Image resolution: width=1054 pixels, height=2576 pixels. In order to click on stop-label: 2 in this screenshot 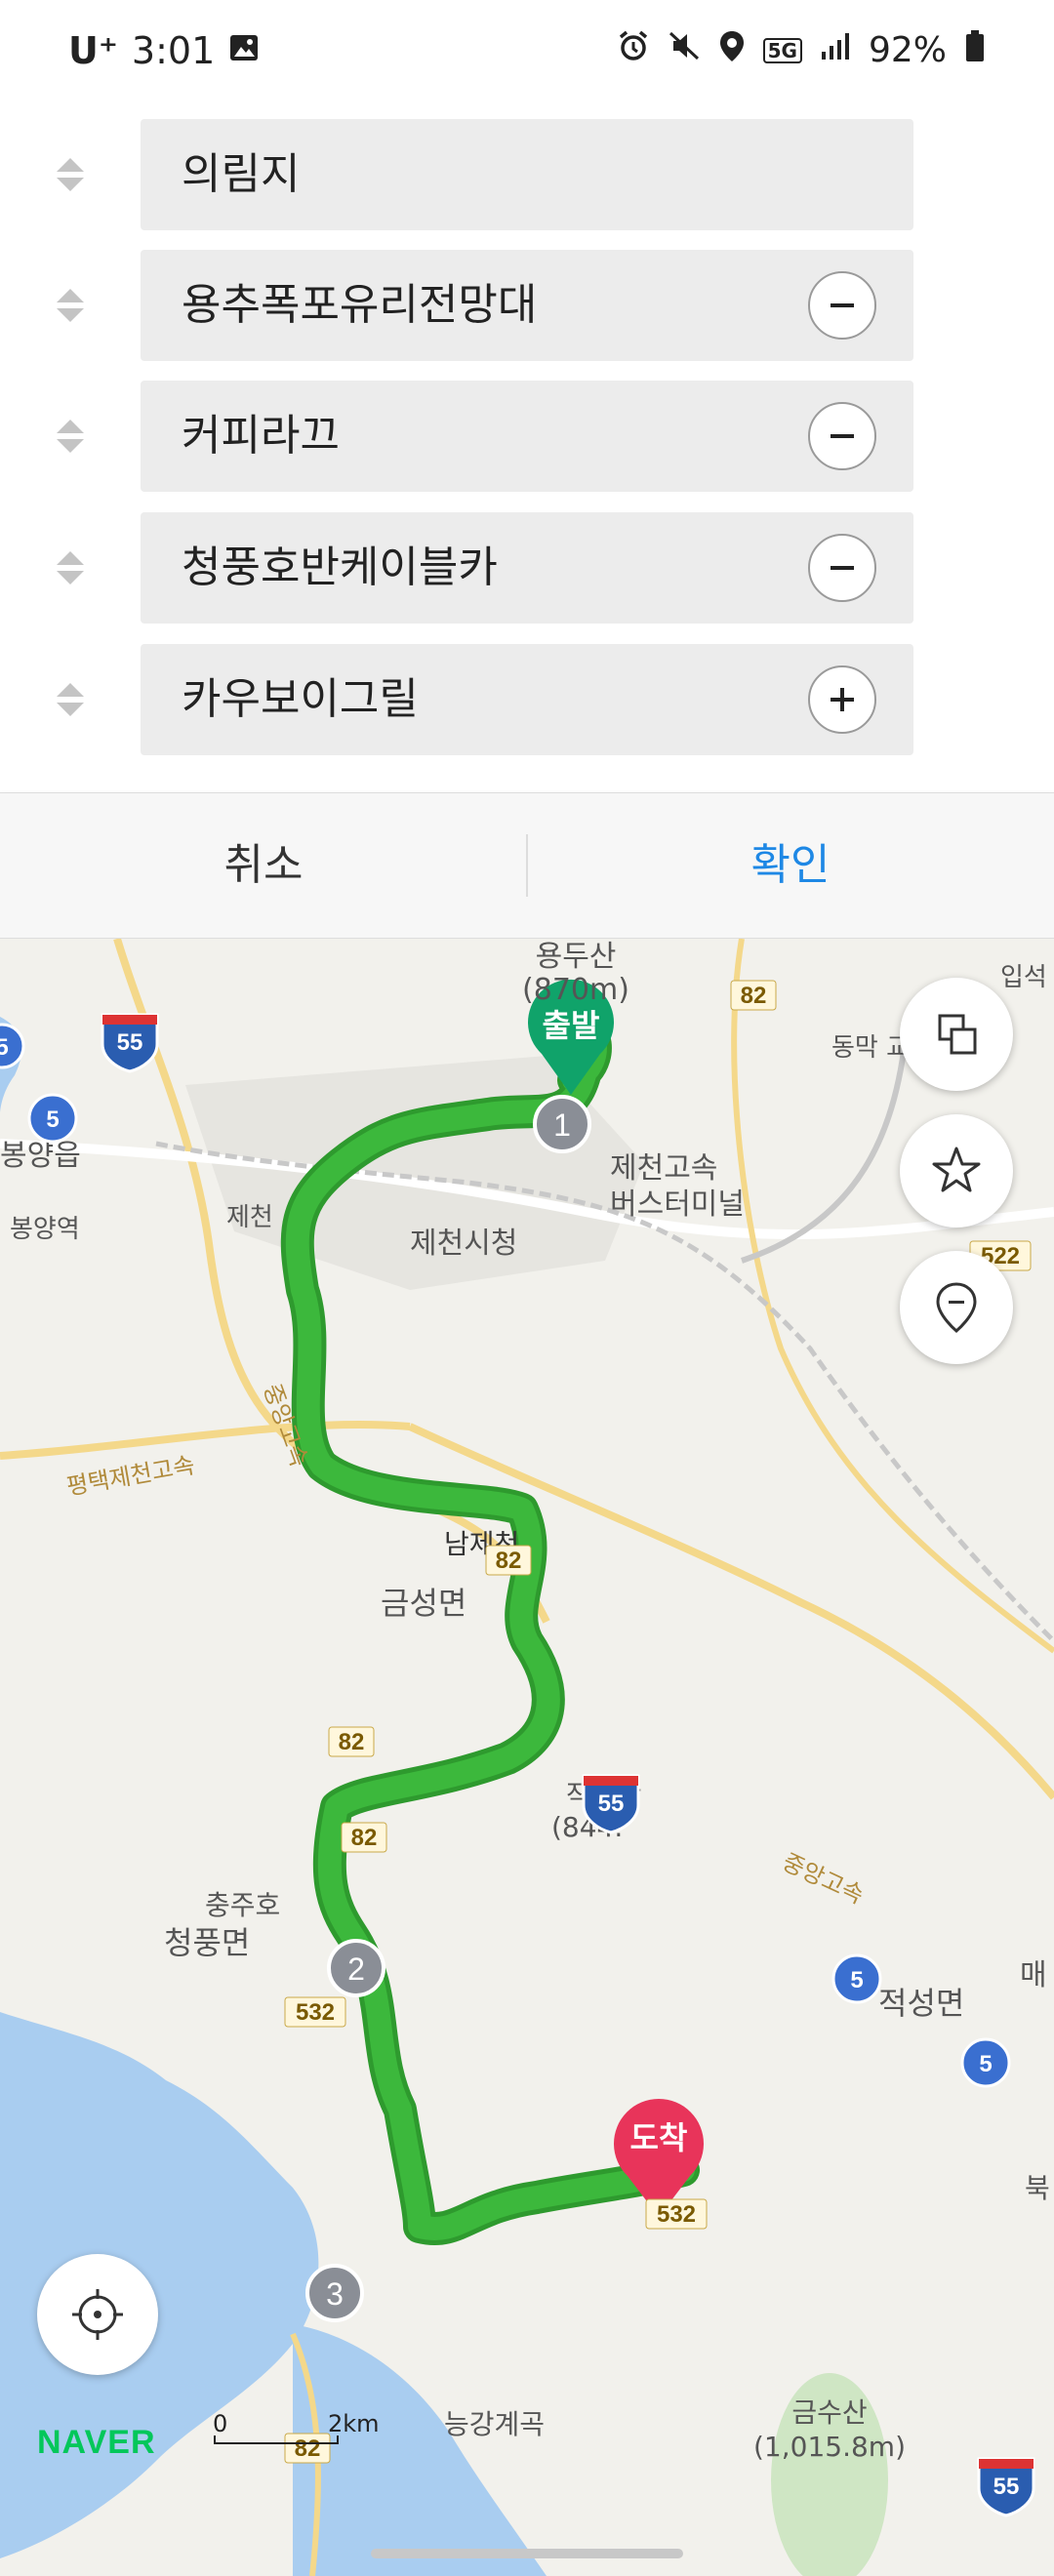, I will do `click(356, 1969)`.